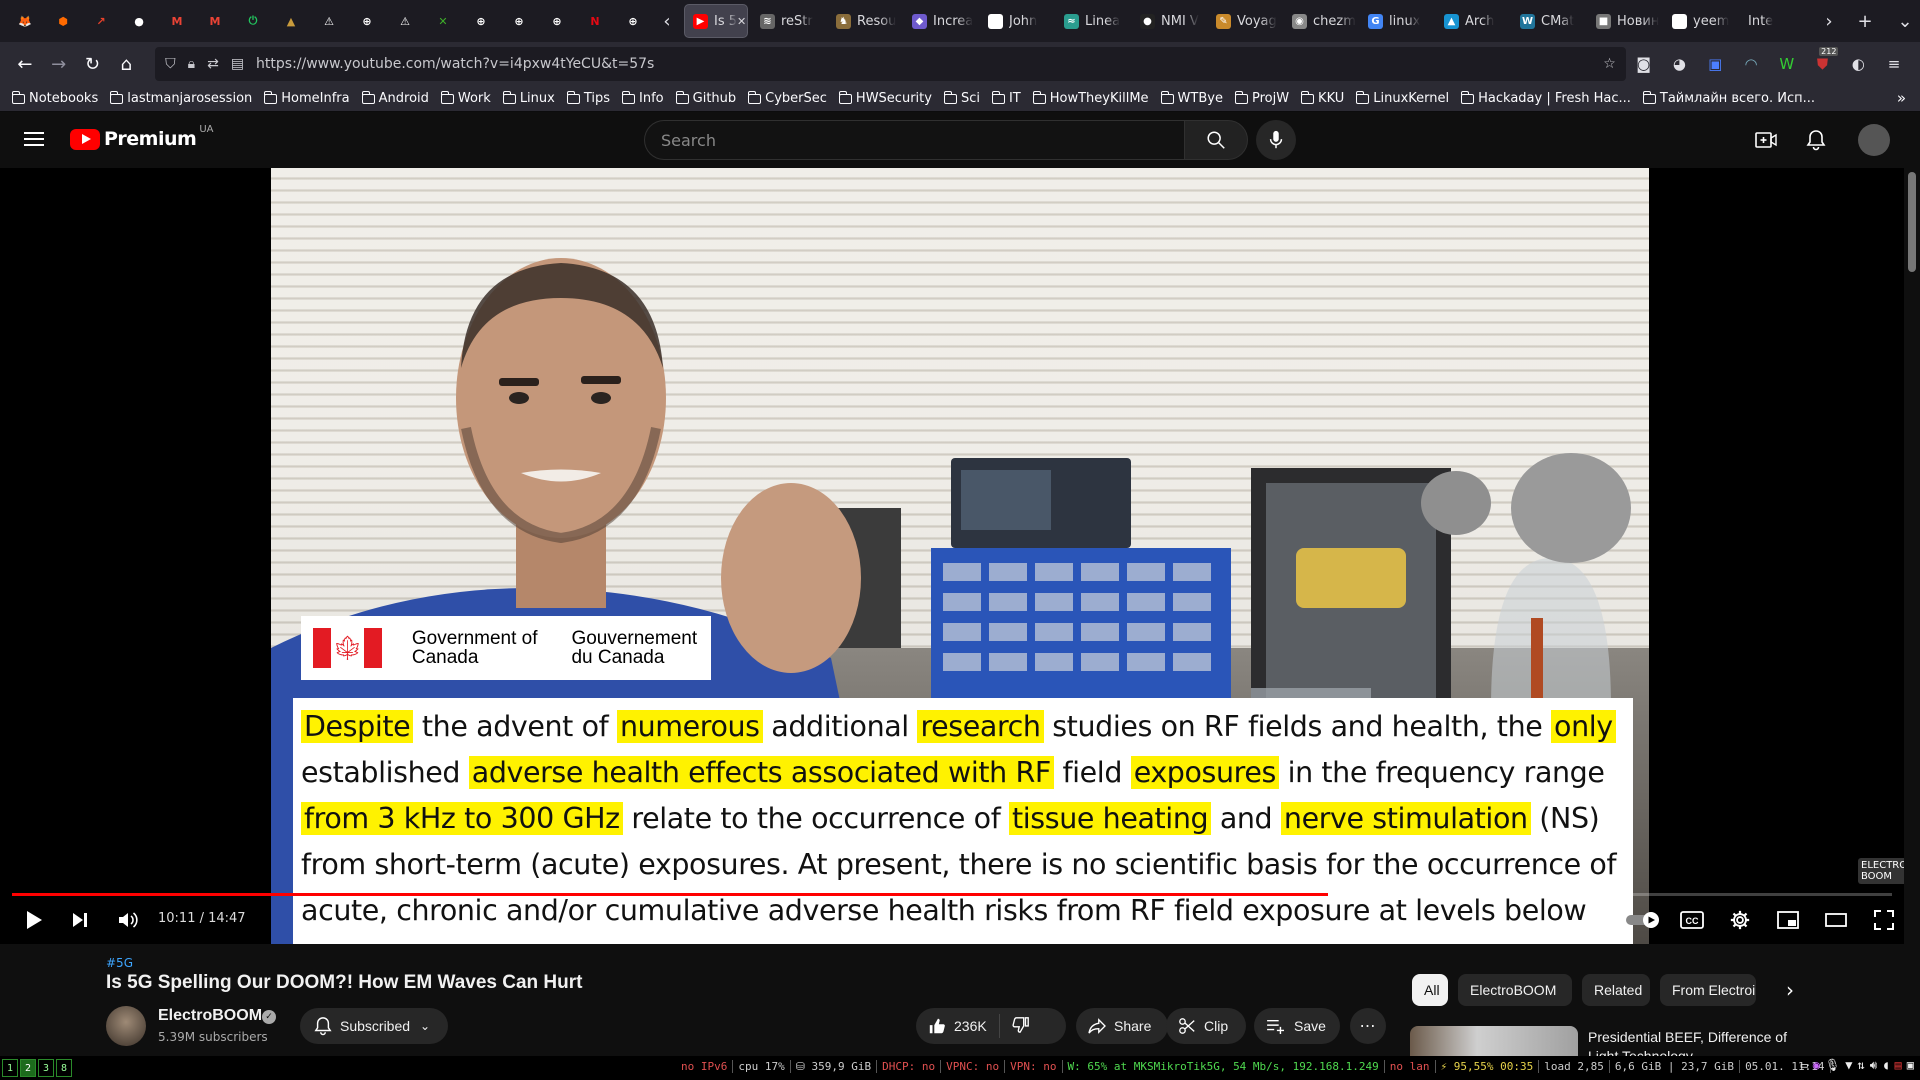  Describe the element at coordinates (1168, 21) in the screenshot. I see `browser-tab: ● NMI V` at that location.